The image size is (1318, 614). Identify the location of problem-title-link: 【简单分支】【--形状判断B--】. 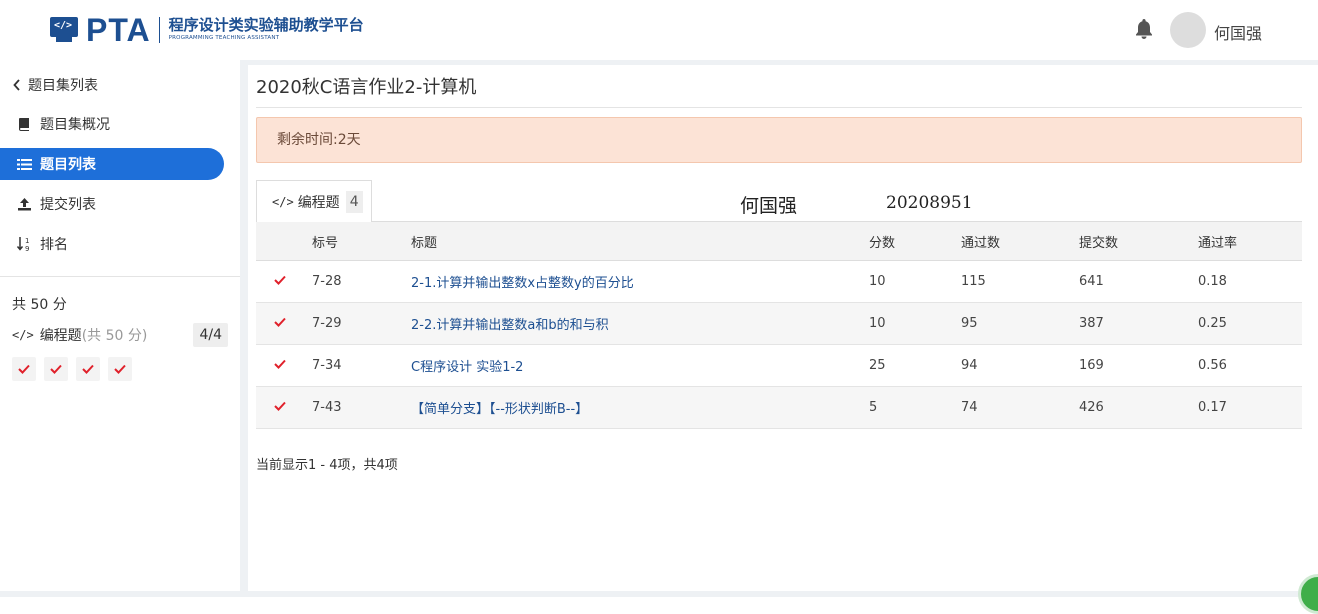
(499, 409).